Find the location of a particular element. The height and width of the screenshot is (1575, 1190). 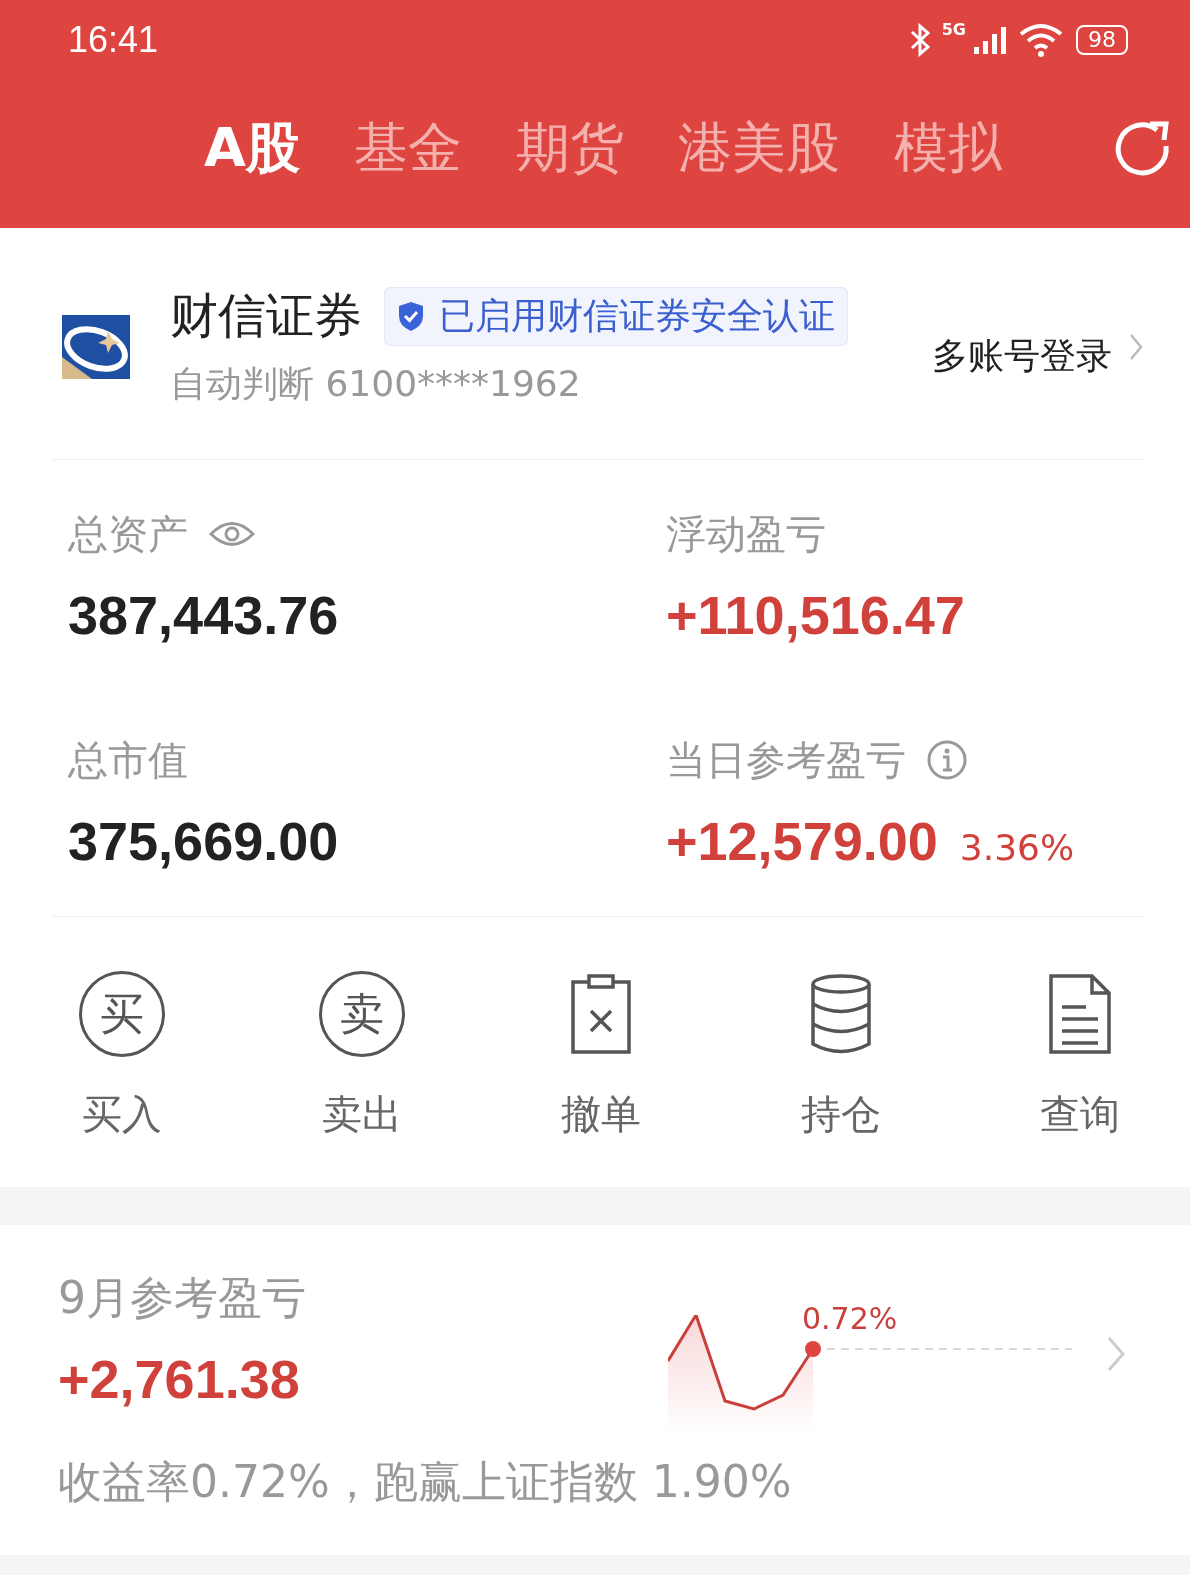

multi-account-login-link: 多账号登录 is located at coordinates (1022, 356).